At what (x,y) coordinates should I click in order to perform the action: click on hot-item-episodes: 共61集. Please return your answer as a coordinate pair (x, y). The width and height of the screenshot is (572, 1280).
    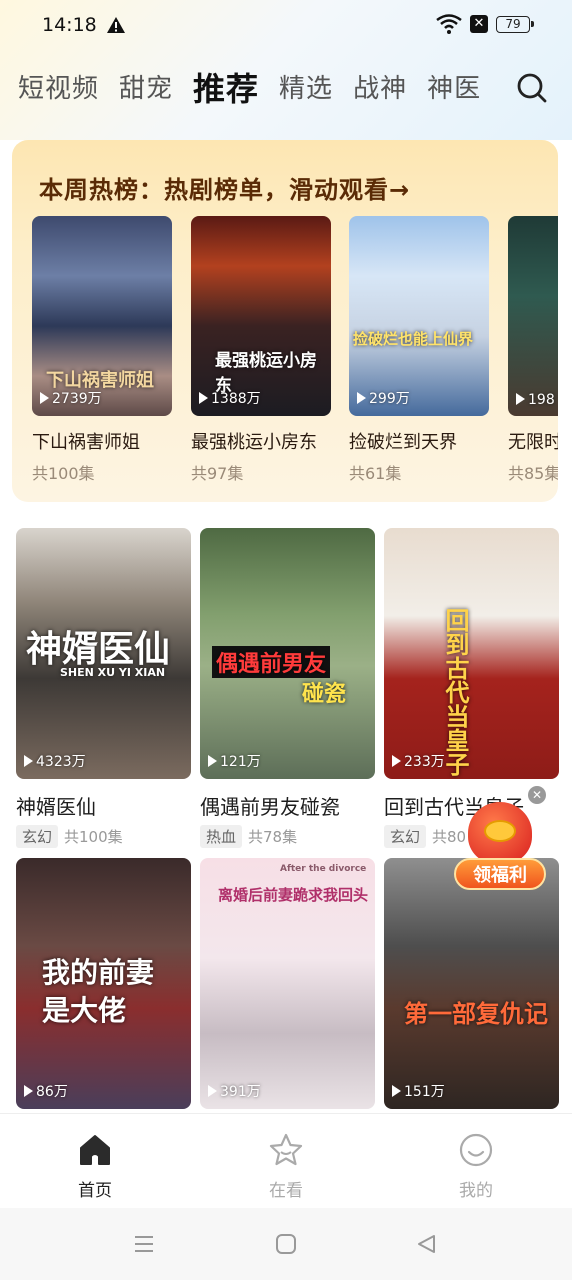
    Looking at the image, I should click on (375, 473).